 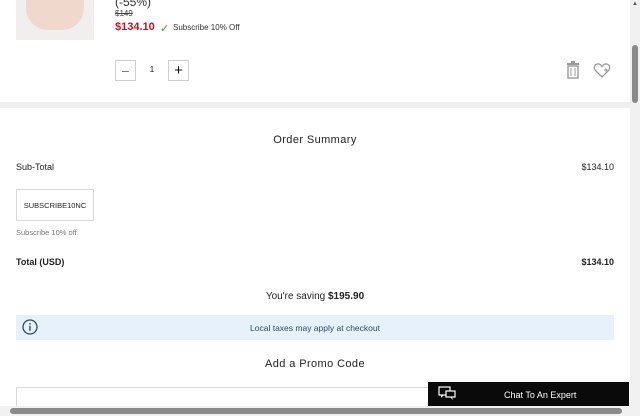 What do you see at coordinates (540, 395) in the screenshot?
I see `chat-expert-label: Chat To An Expert` at bounding box center [540, 395].